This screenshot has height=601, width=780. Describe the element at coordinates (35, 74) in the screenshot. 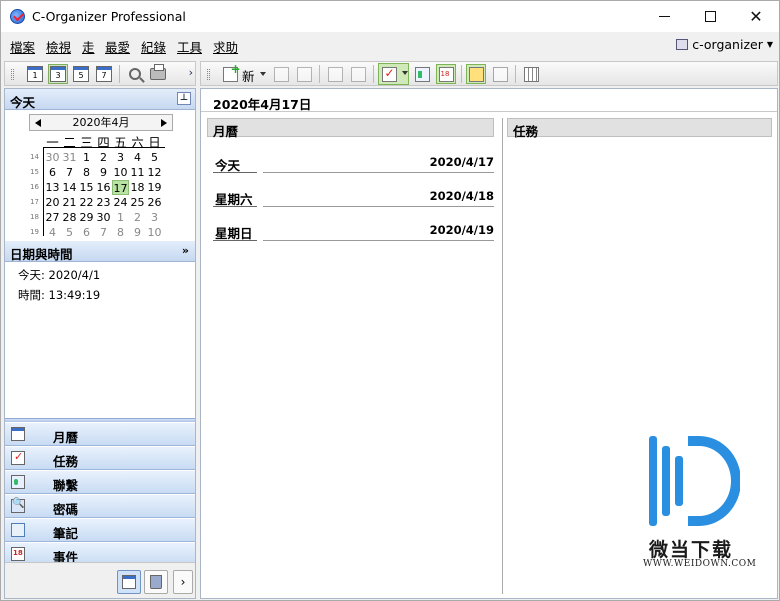

I see `view-day-button: 1` at that location.